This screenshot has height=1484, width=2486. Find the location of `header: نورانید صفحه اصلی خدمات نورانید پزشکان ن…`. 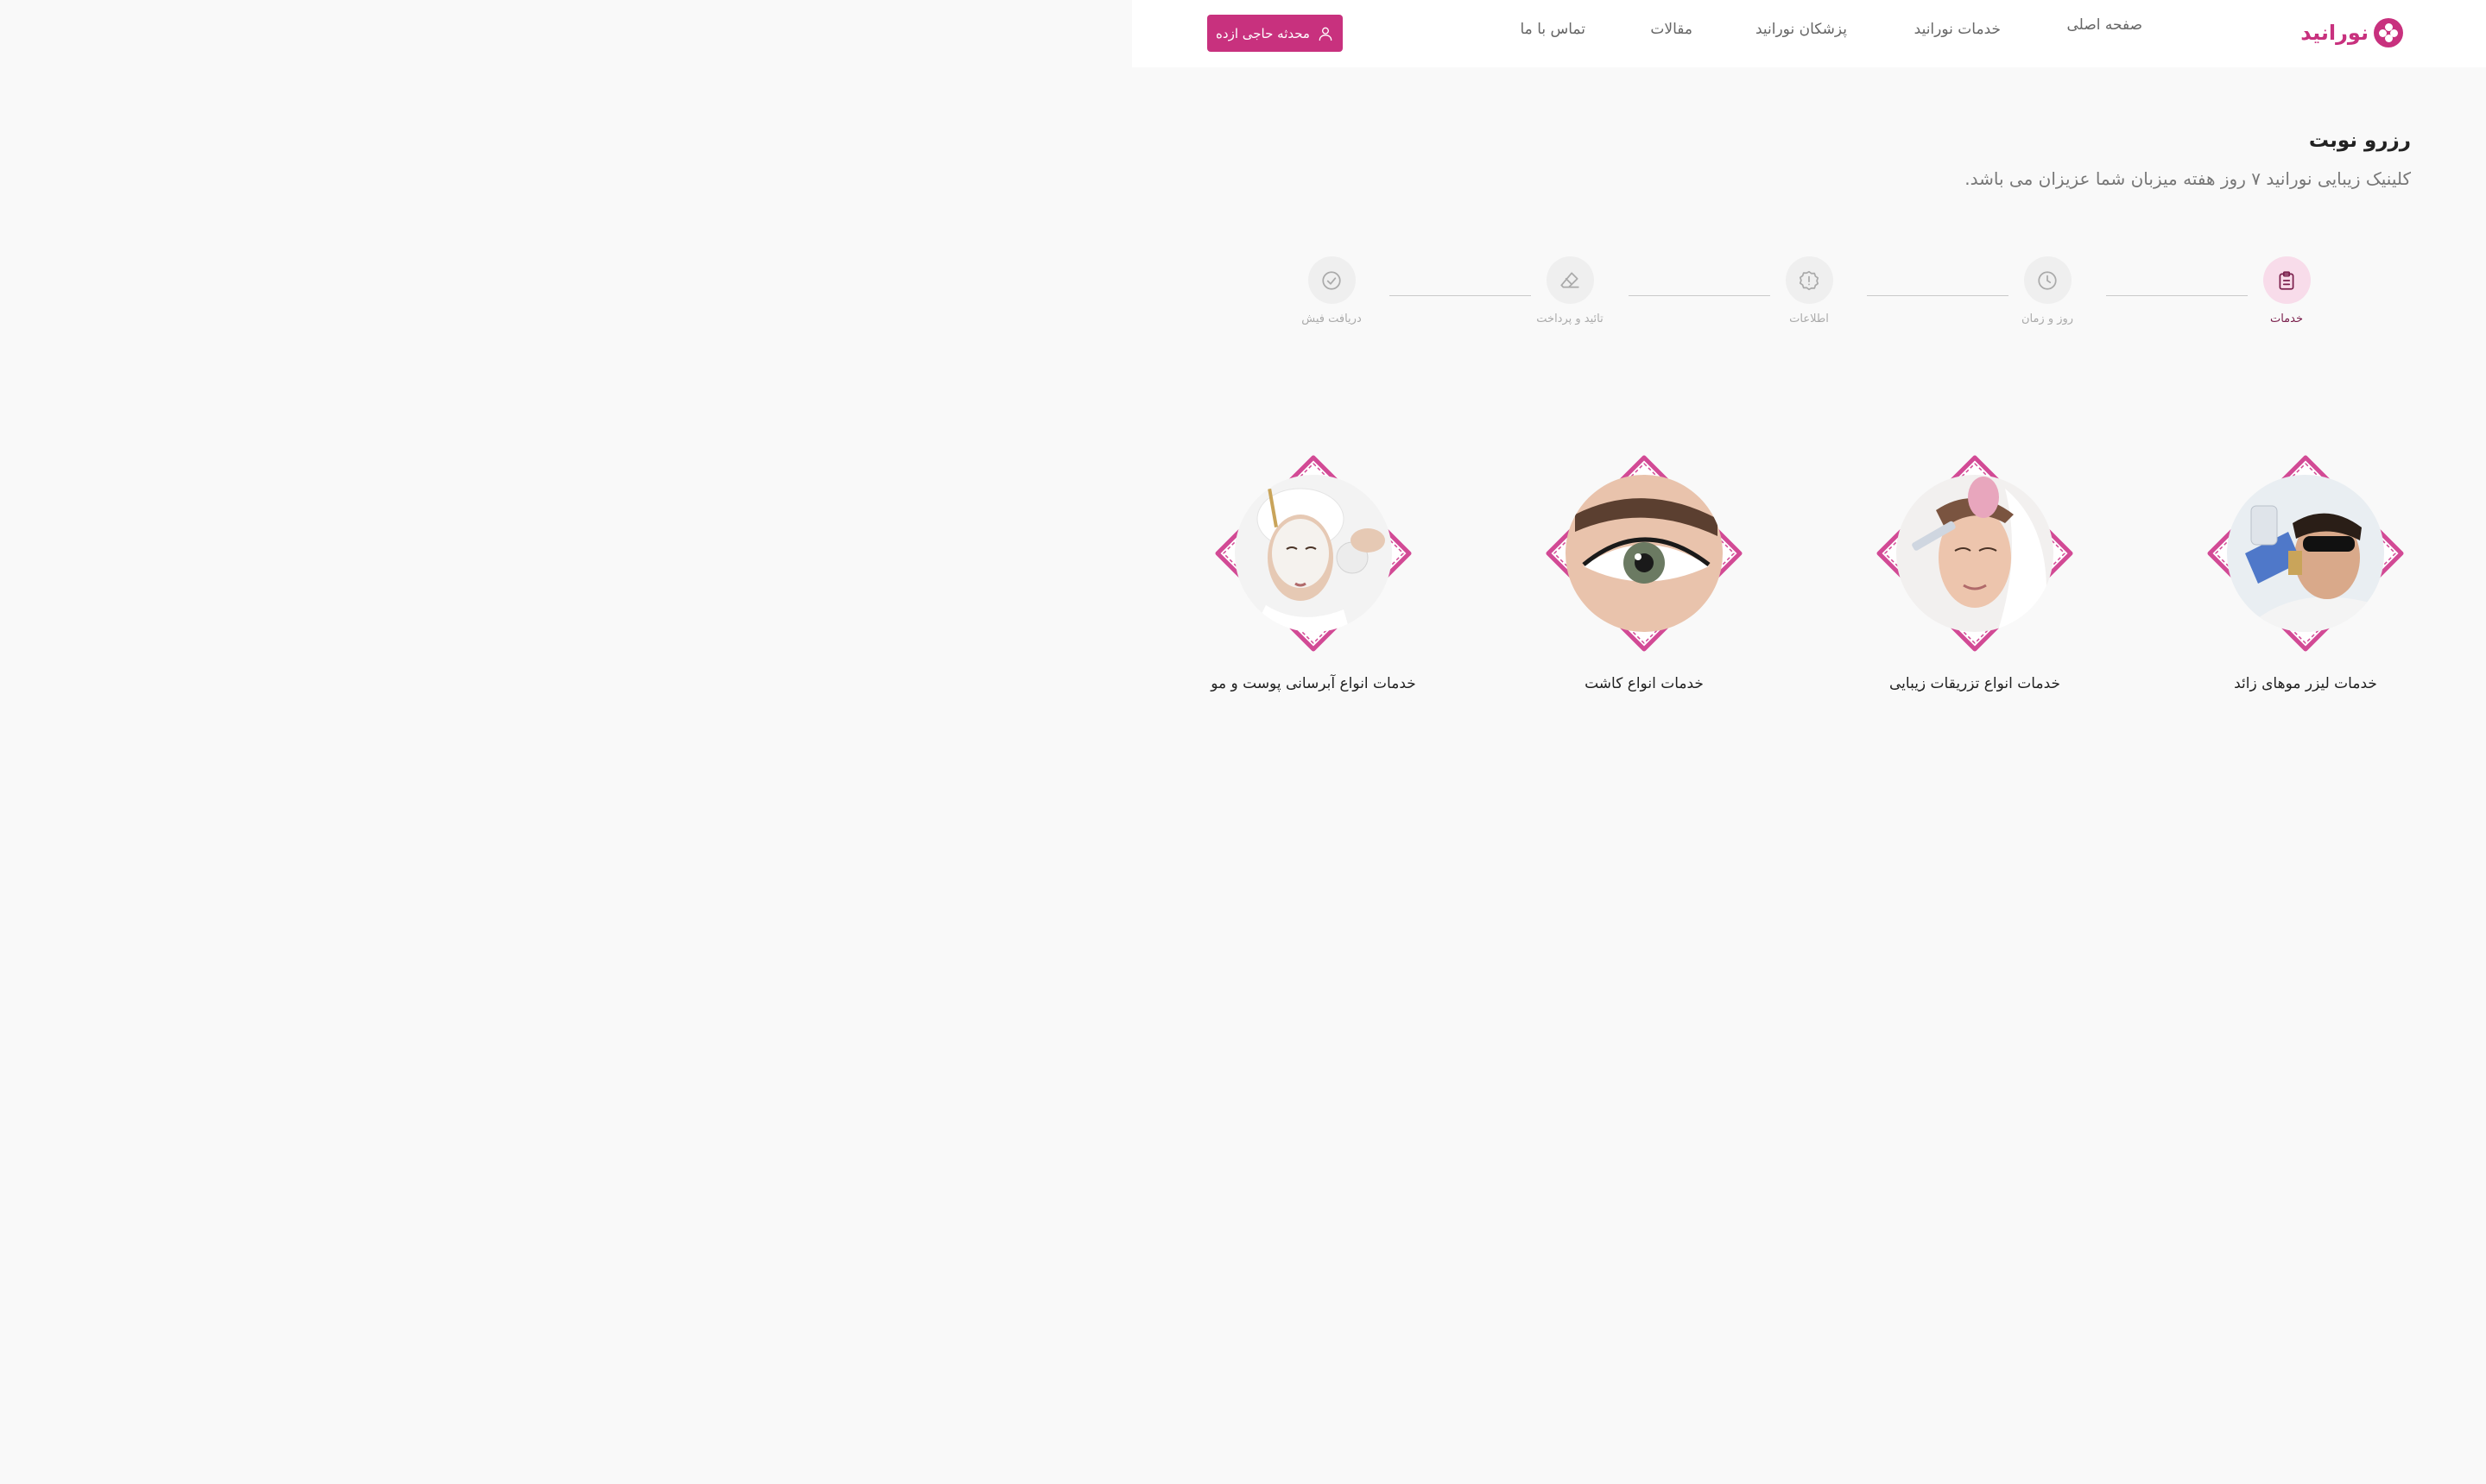

header: نورانید صفحه اصلی خدمات نورانید پزشکان ن… is located at coordinates (1809, 33).